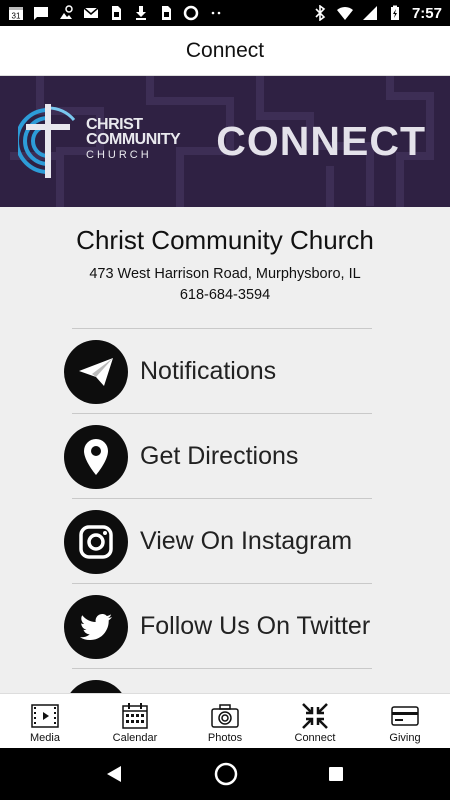  What do you see at coordinates (315, 716) in the screenshot?
I see `arrows-inward-icon` at bounding box center [315, 716].